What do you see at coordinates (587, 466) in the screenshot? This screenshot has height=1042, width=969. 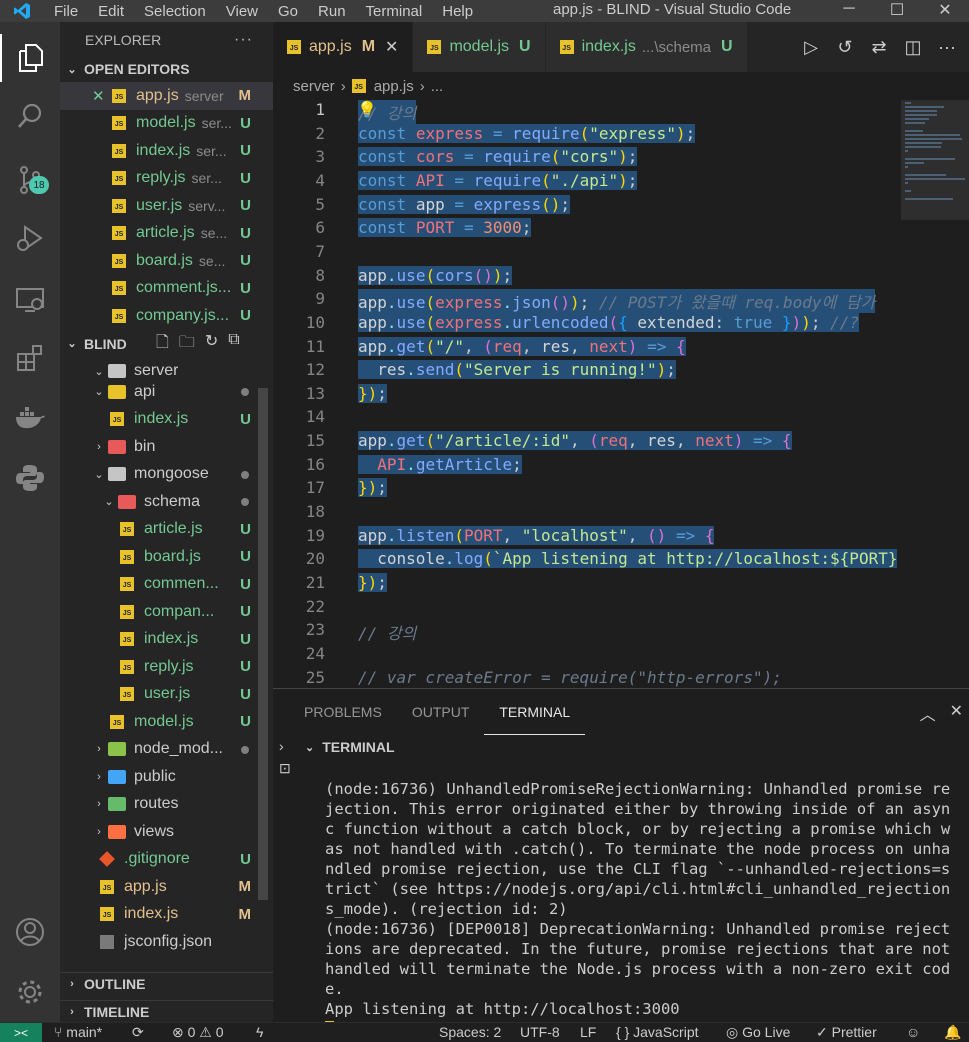 I see `code-line: 16 API.getArticle;` at bounding box center [587, 466].